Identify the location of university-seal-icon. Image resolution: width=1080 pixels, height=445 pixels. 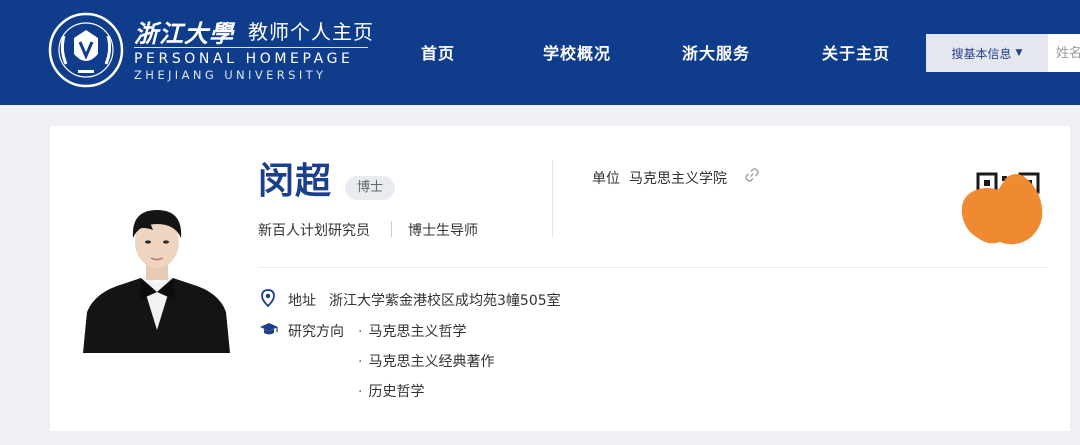
(86, 50).